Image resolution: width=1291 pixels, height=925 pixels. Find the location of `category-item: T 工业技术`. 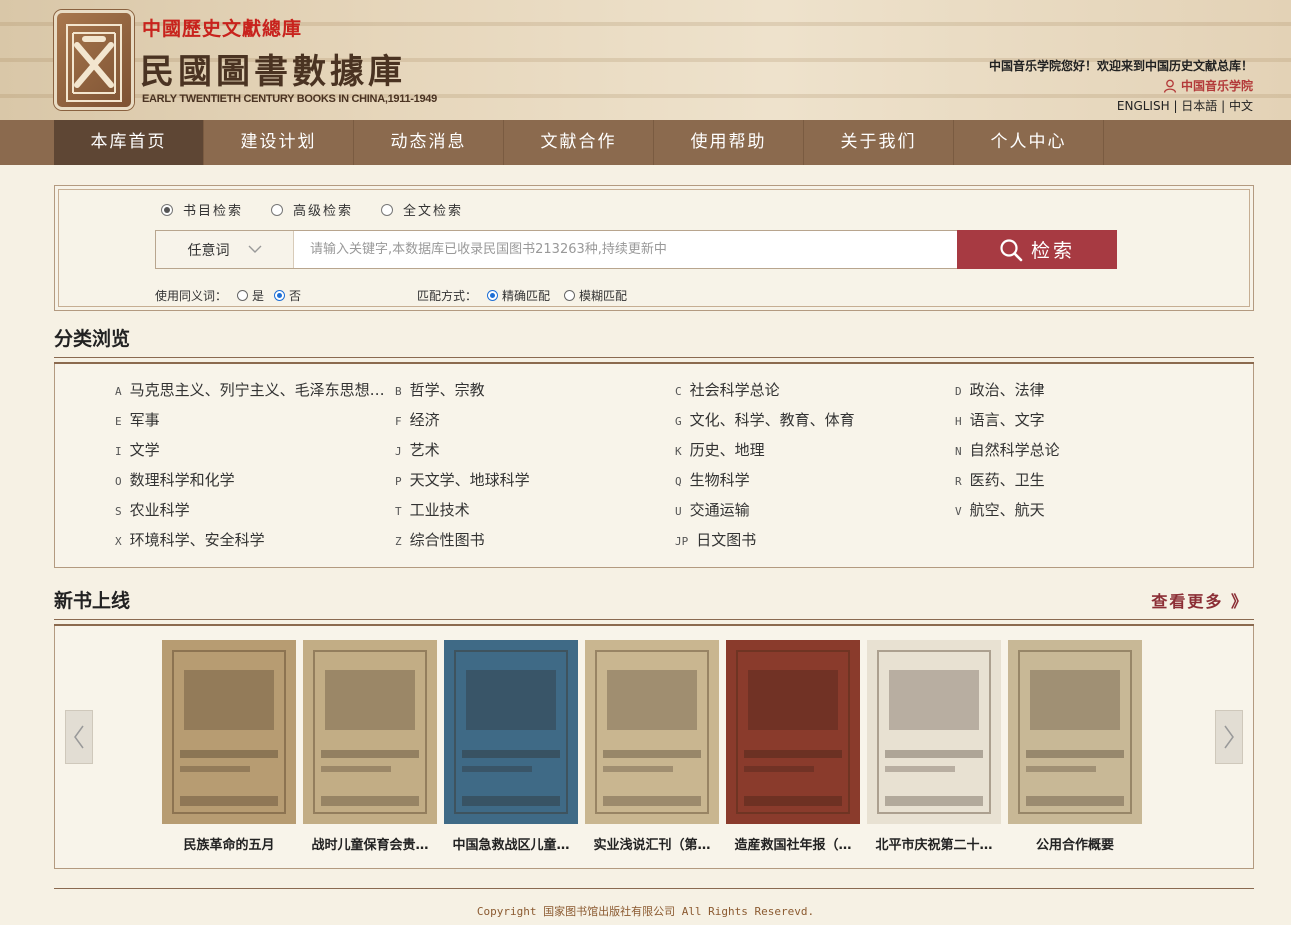

category-item: T 工业技术 is located at coordinates (530, 514).